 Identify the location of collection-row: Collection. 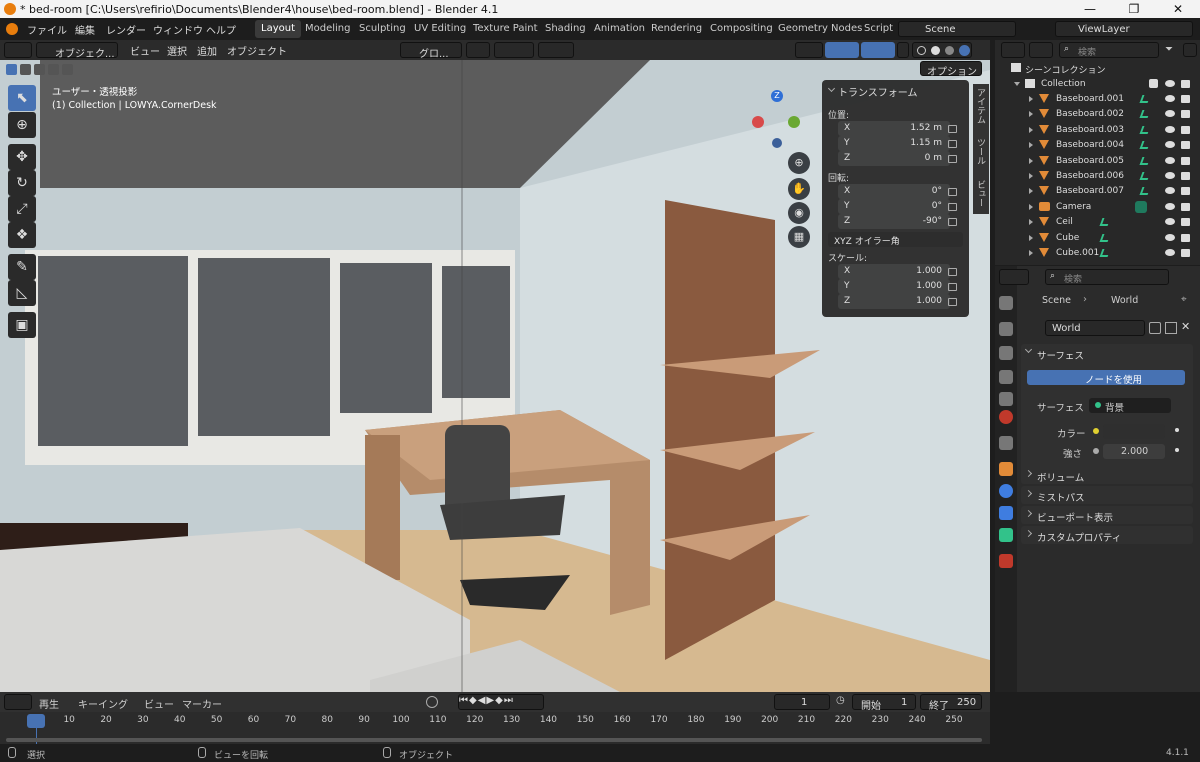
(1097, 84).